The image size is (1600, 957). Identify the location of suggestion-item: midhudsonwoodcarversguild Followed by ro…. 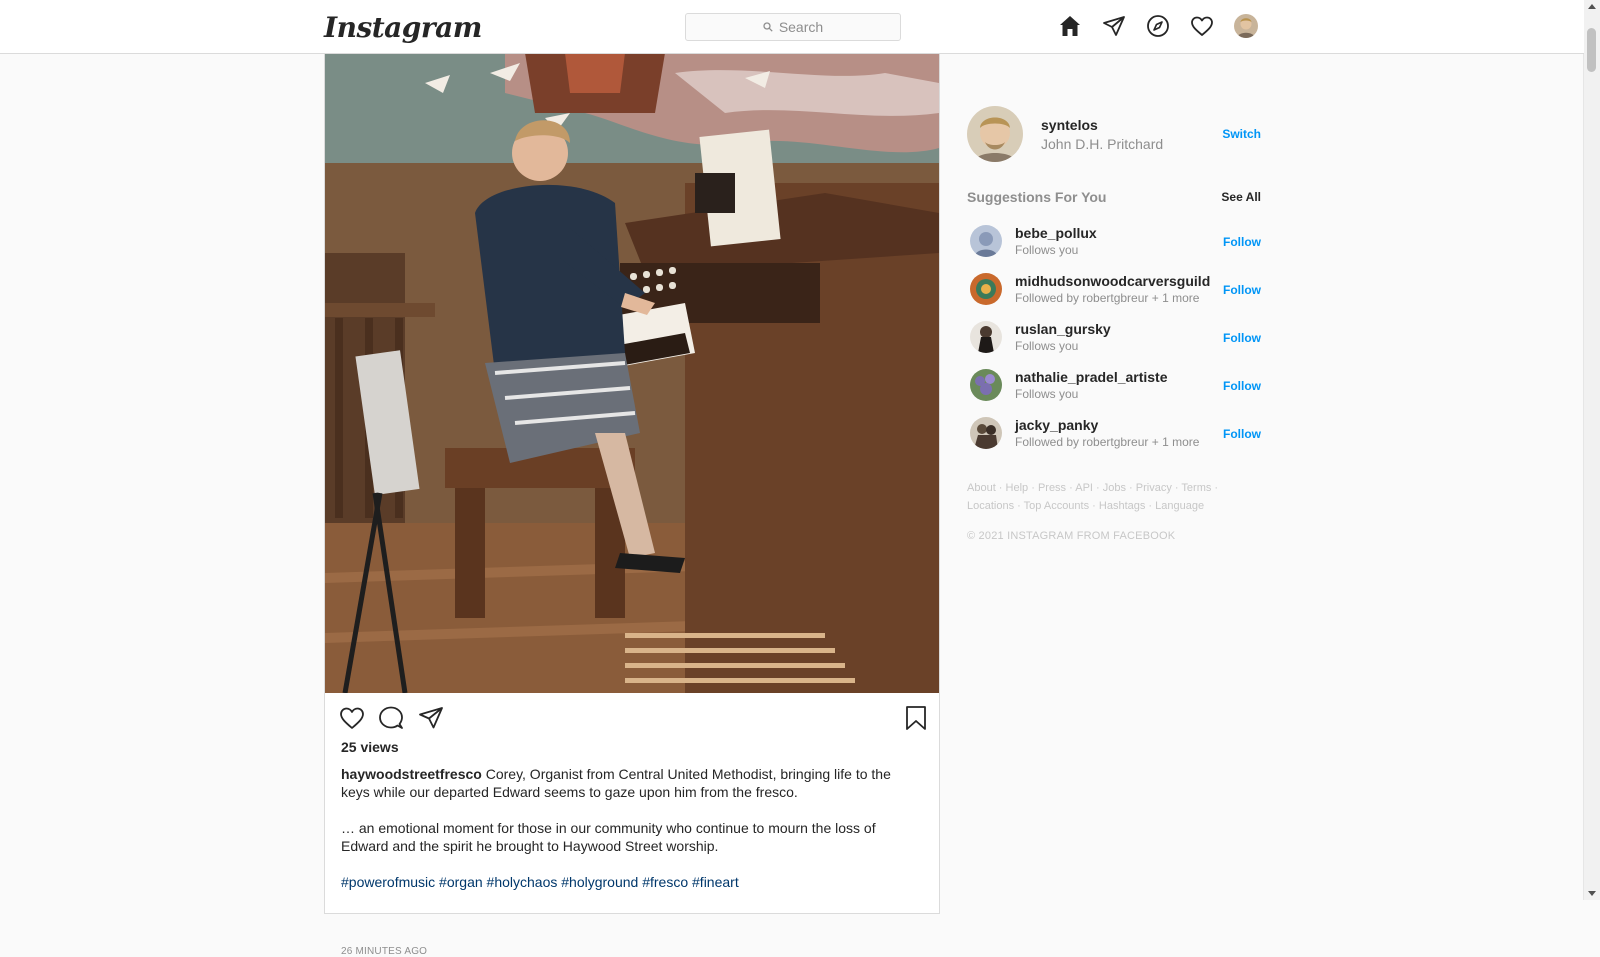
(1114, 289).